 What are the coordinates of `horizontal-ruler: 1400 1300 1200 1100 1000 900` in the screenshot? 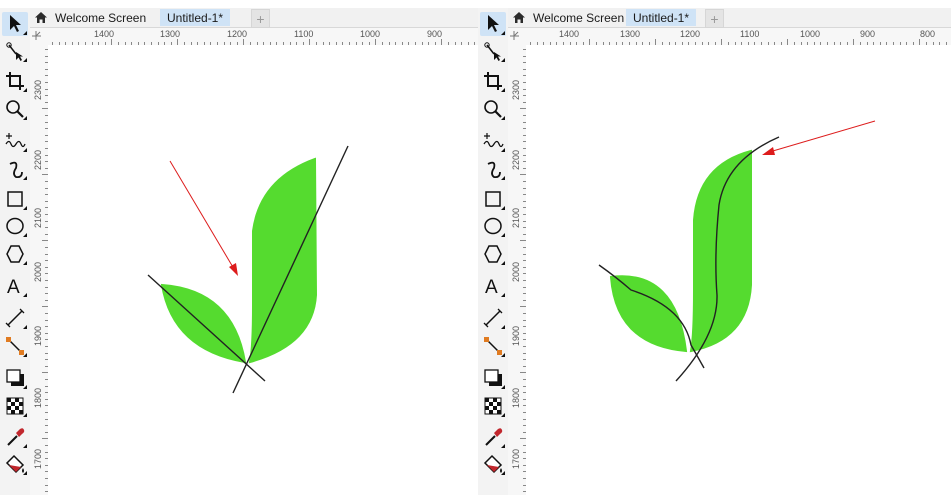 It's located at (263, 37).